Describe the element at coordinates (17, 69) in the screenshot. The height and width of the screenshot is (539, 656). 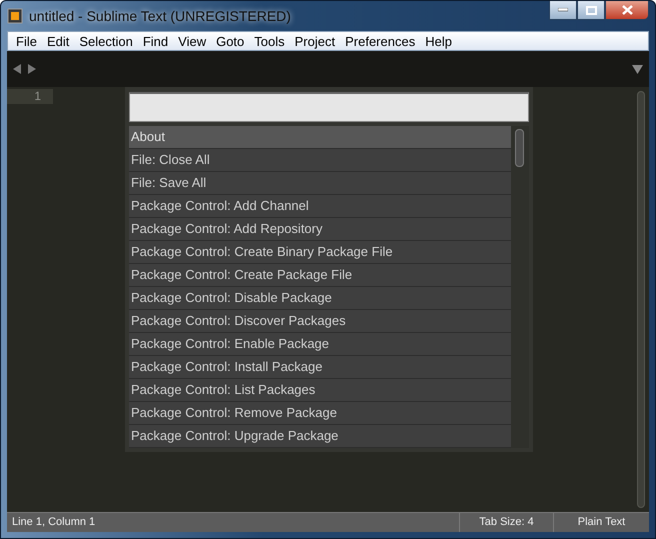
I see `back-arrow-icon` at that location.